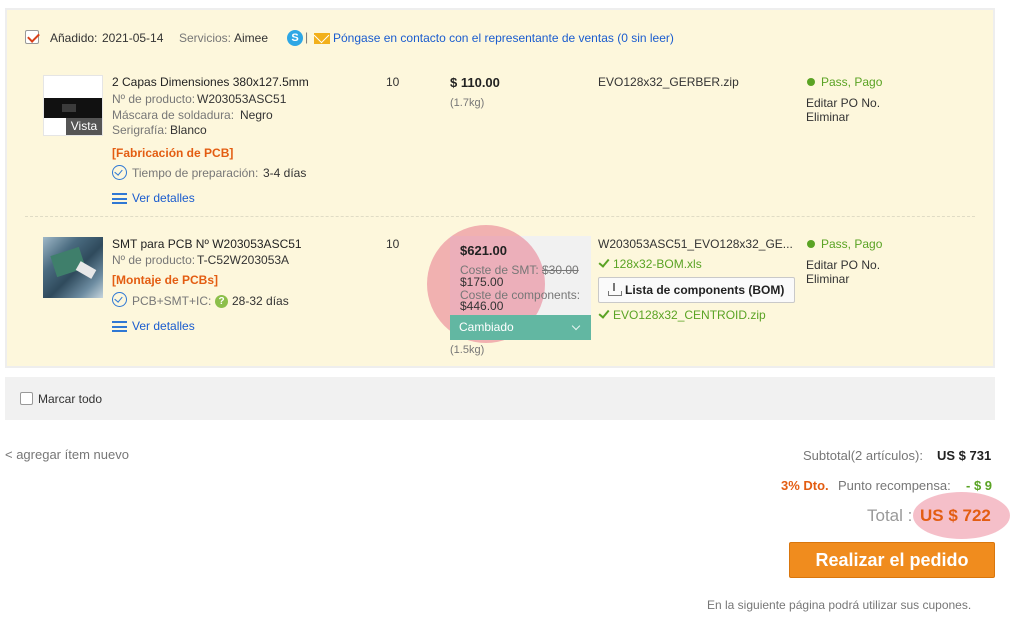 This screenshot has height=633, width=1010. What do you see at coordinates (210, 82) in the screenshot?
I see `item-title: 2 Capas Dimensiones 380x127.5mm` at bounding box center [210, 82].